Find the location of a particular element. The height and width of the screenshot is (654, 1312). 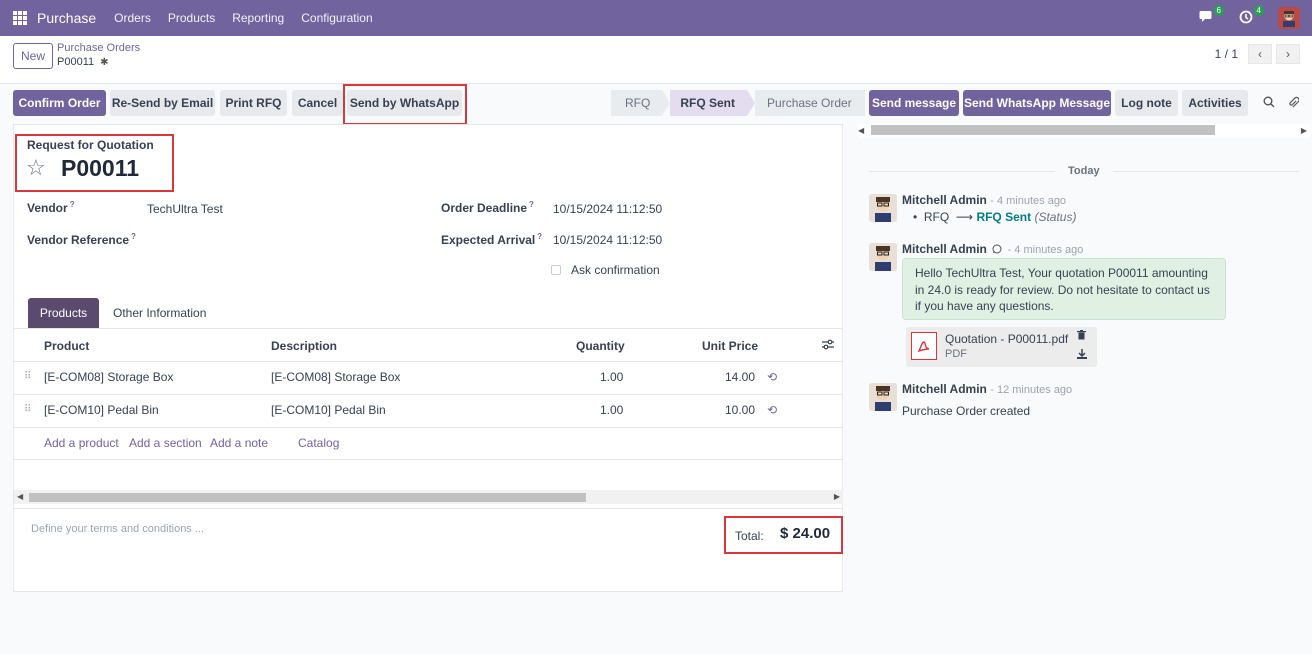

breadcrumb-record: P00011 ✱ is located at coordinates (83, 62).